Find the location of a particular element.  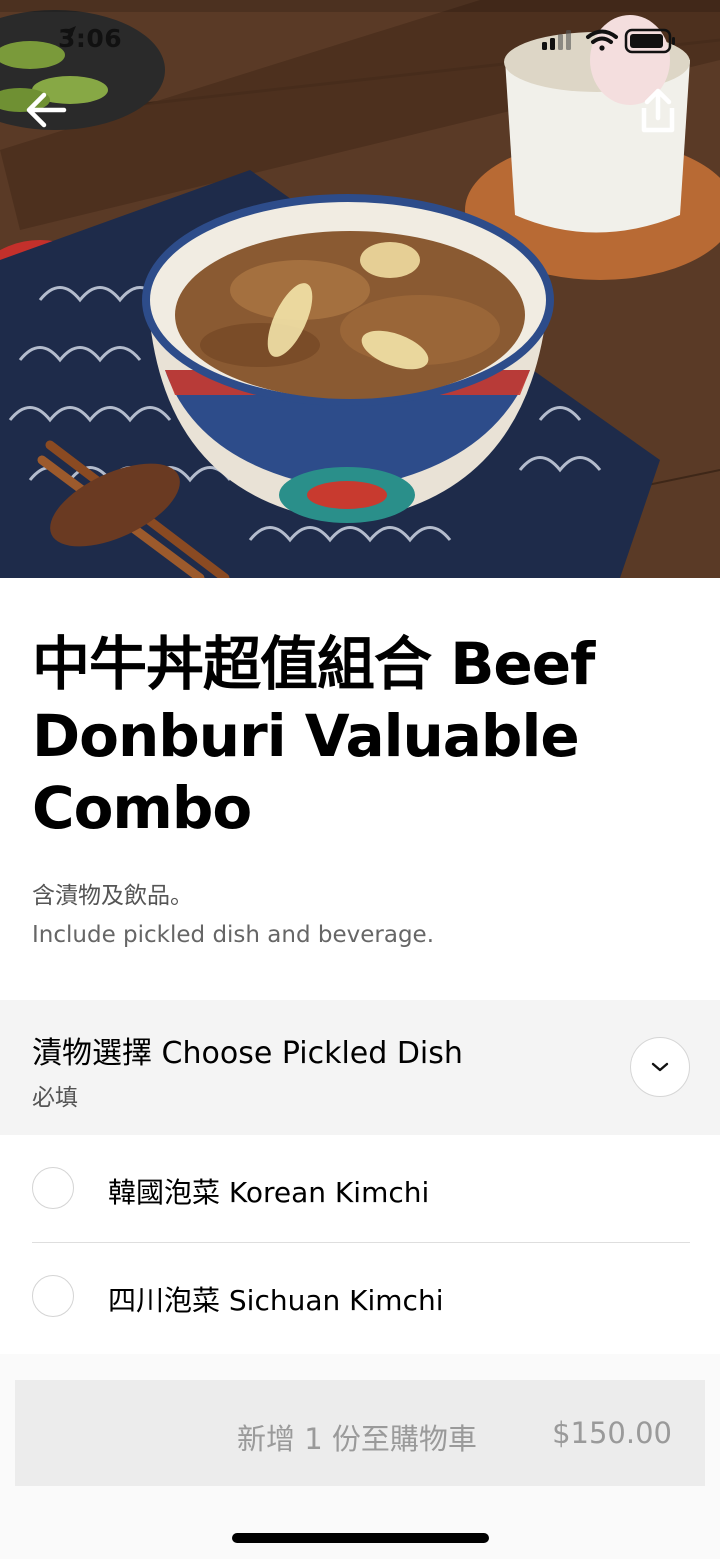

option-sichuan-kimchi: 四川泡菜 Sichuan Kimchi is located at coordinates (360, 1296).